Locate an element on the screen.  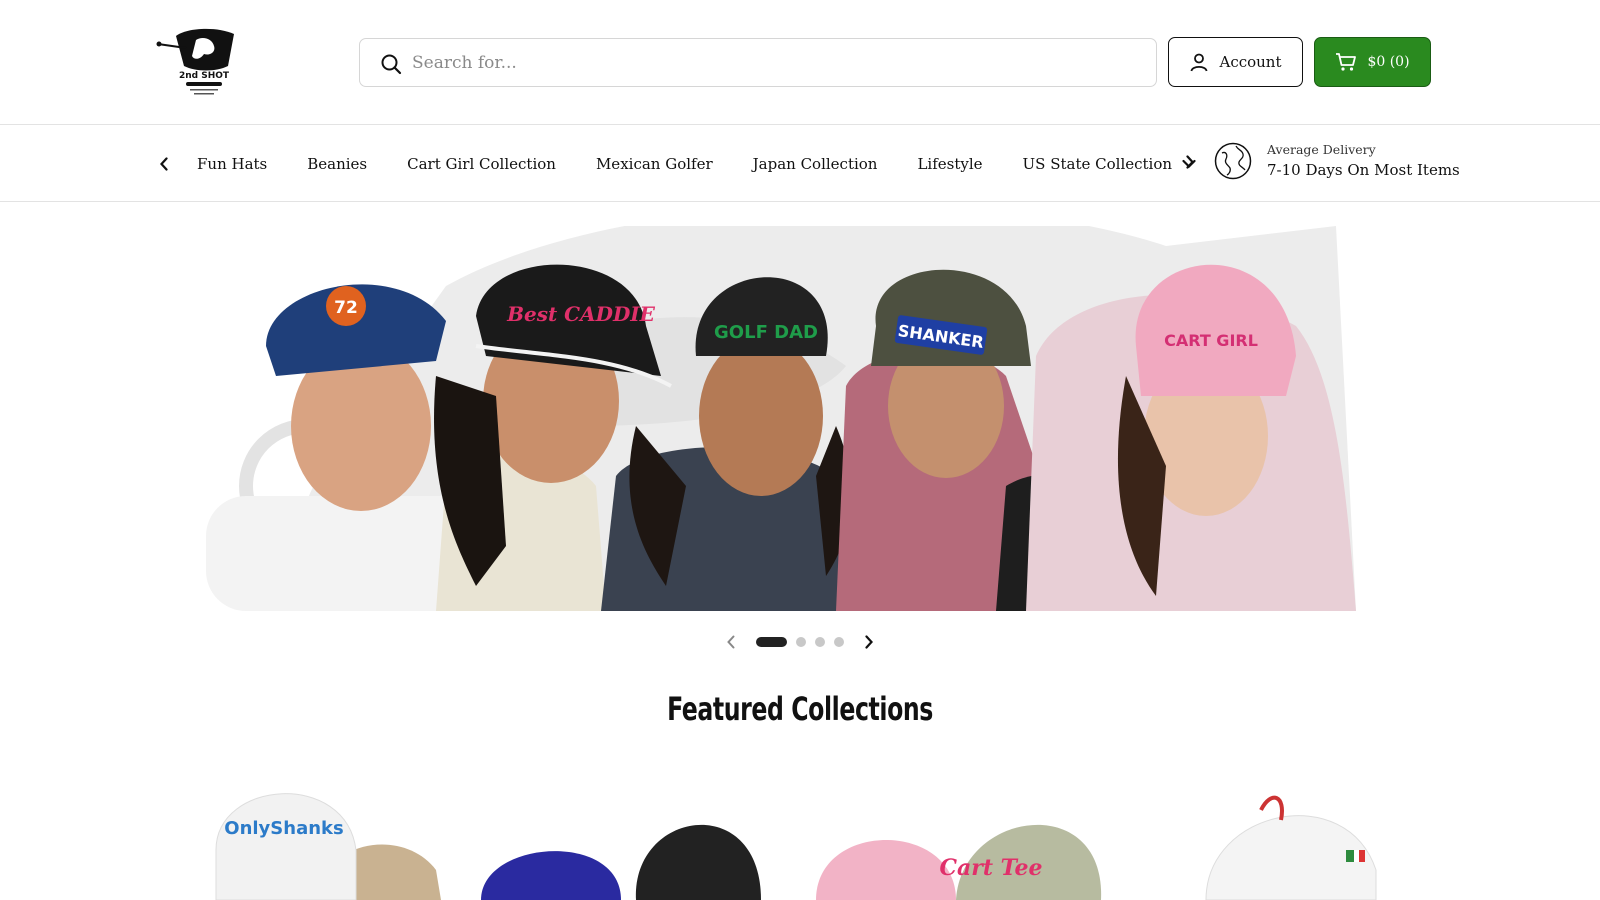
hero-hat-text-2: Best CADDIE is located at coordinates (581, 314).